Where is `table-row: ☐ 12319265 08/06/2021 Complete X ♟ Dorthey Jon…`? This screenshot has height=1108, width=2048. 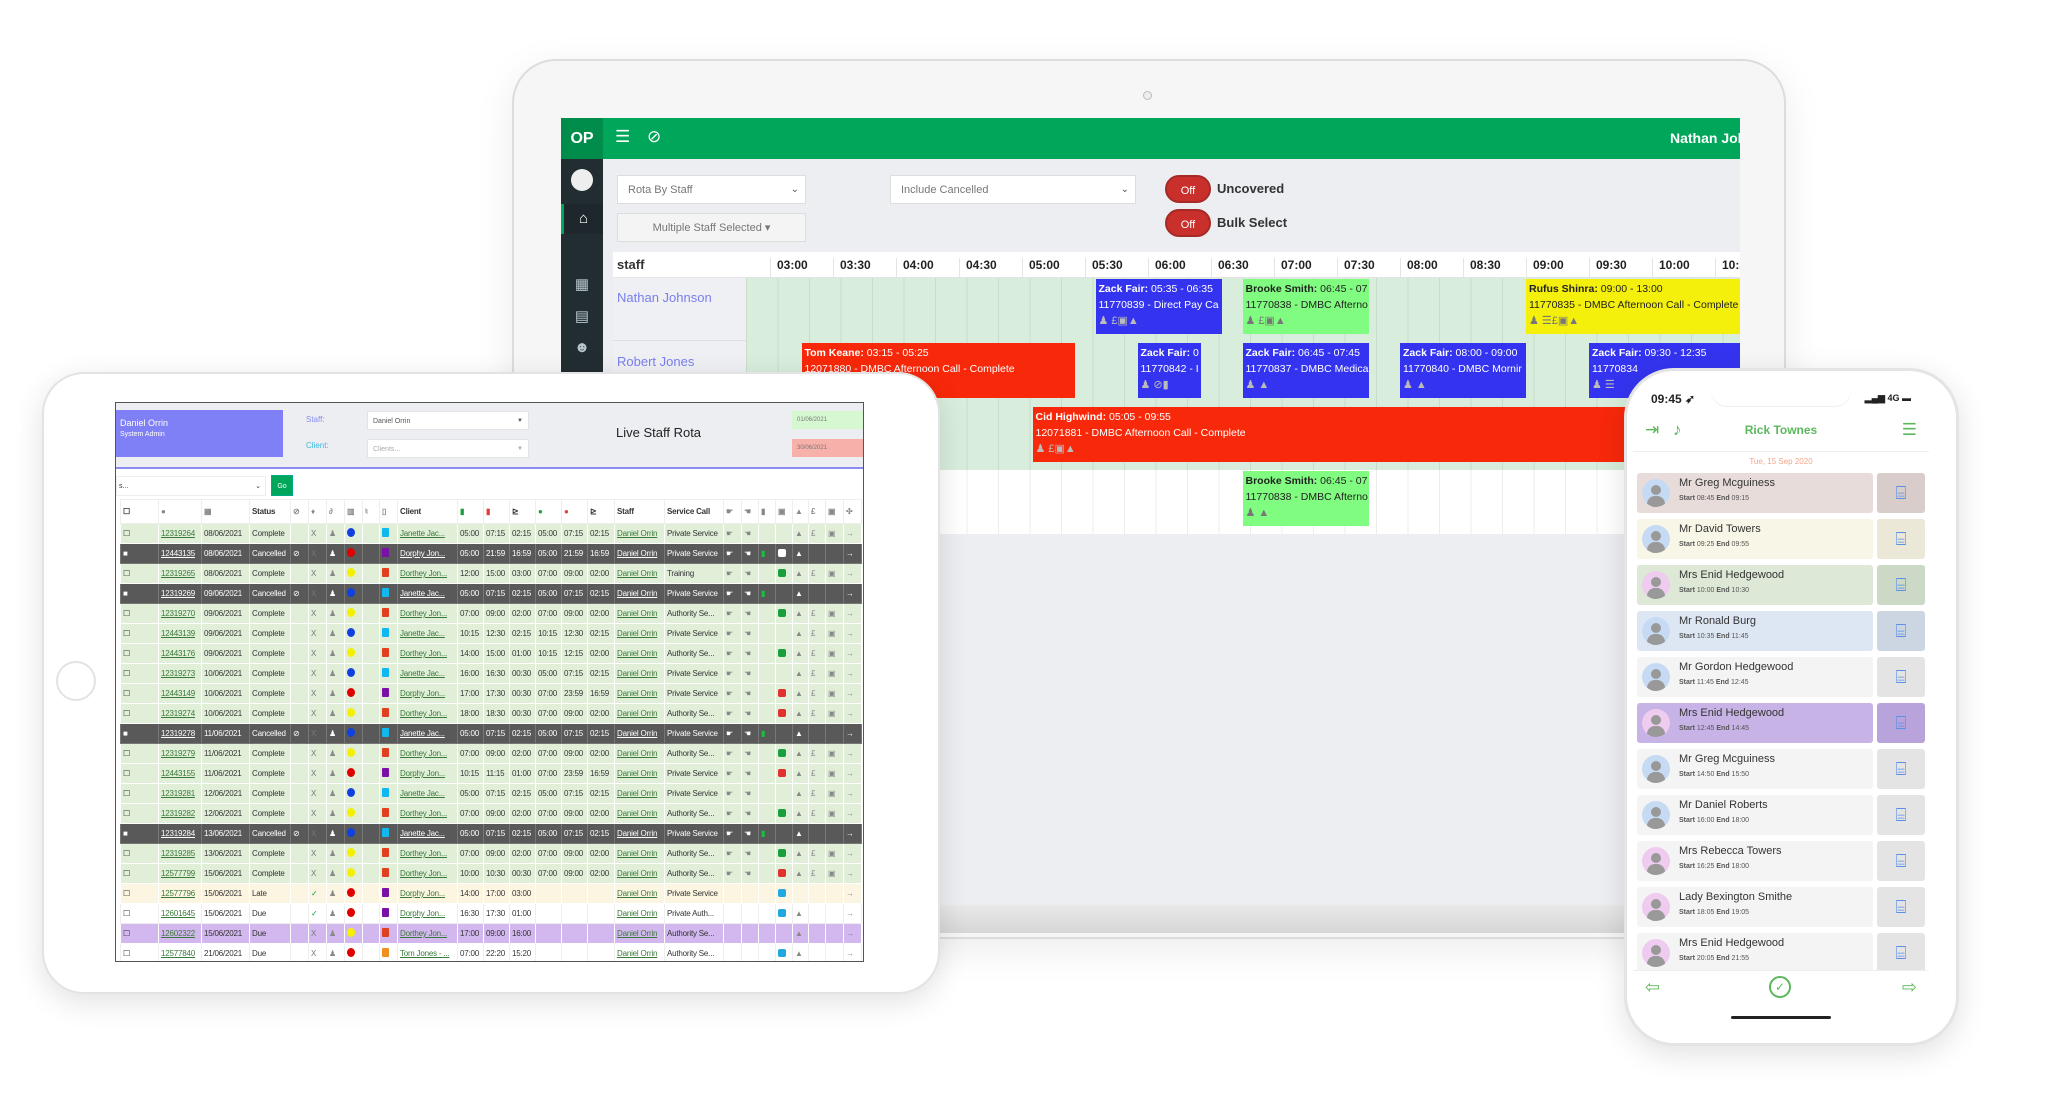 table-row: ☐ 12319265 08/06/2021 Complete X ♟ Dorthey Jon… is located at coordinates (491, 573).